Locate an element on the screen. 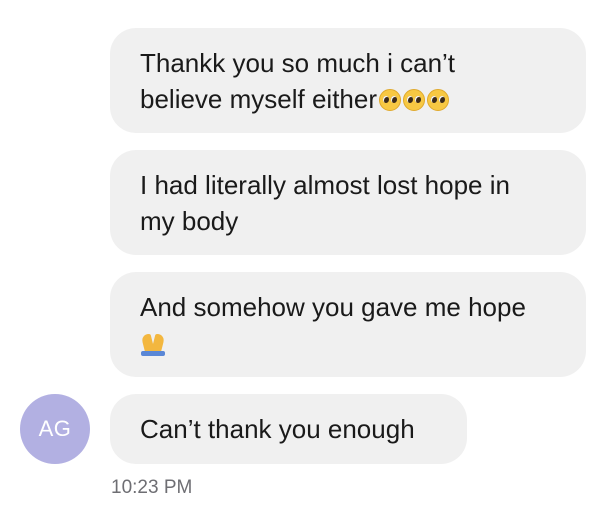 This screenshot has width=608, height=530. message-text-fragment: believe myself either is located at coordinates (258, 99).